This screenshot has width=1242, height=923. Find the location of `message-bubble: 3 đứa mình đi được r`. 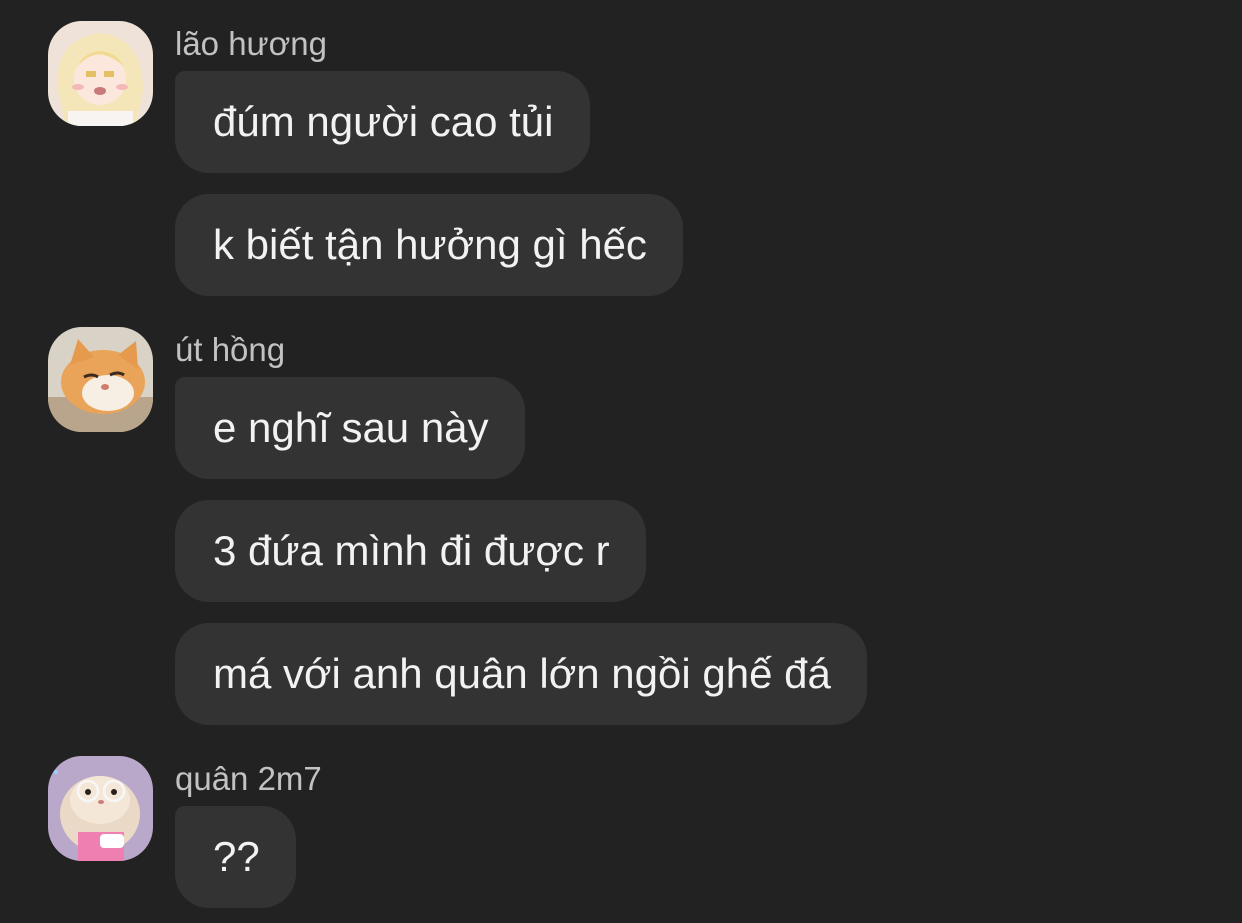

message-bubble: 3 đứa mình đi được r is located at coordinates (410, 551).